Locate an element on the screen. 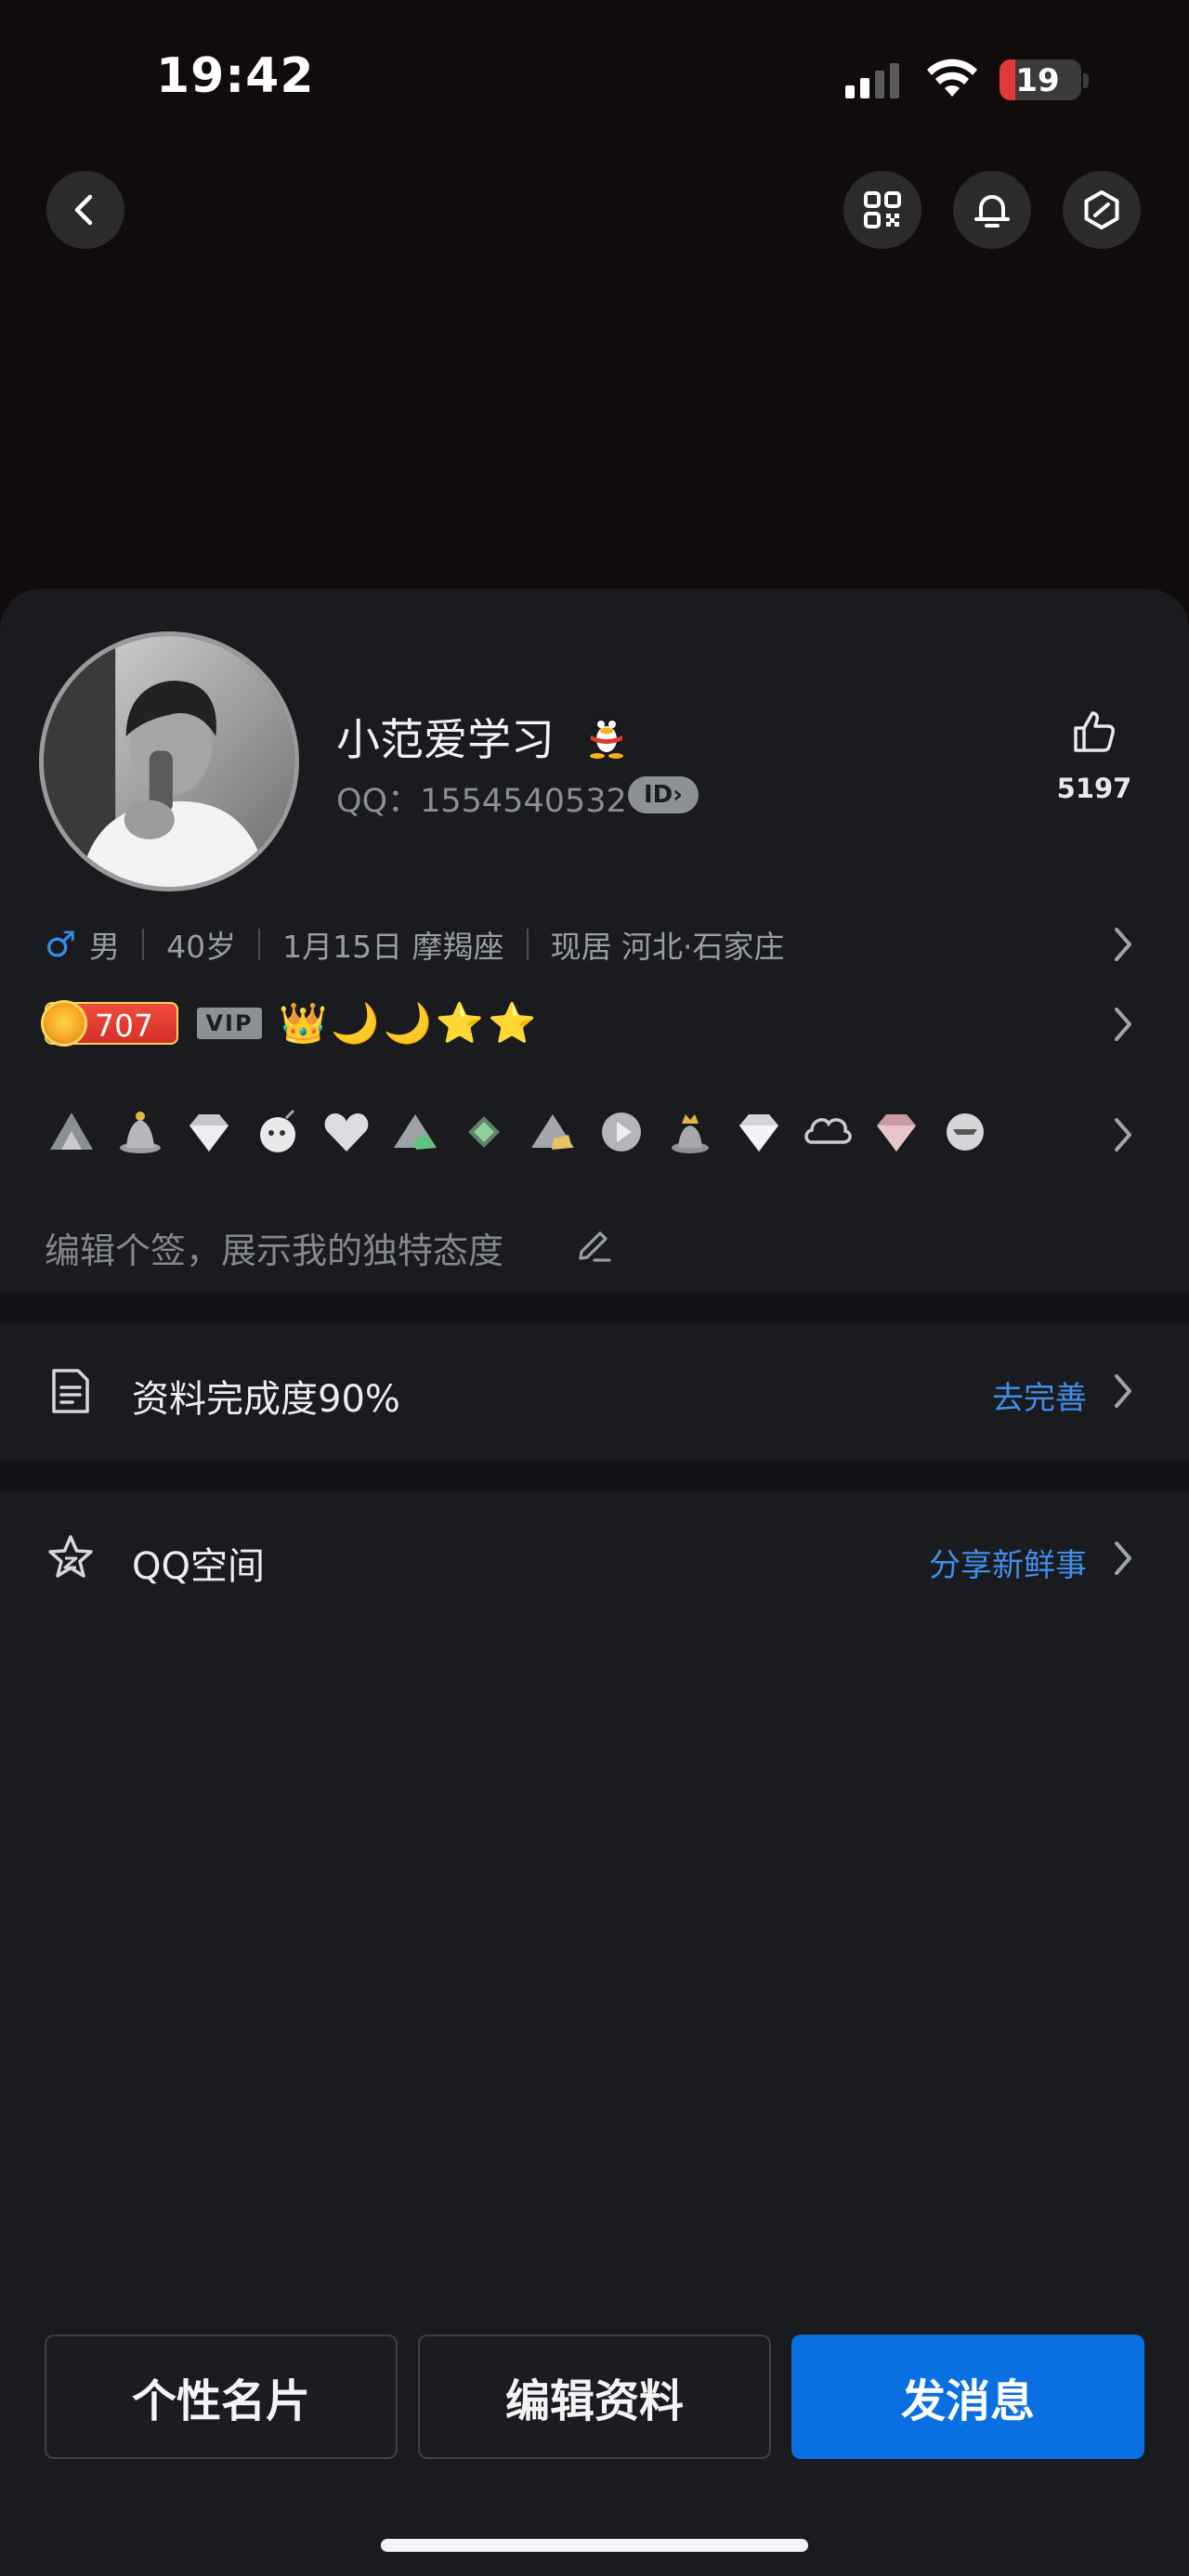 Image resolution: width=1189 pixels, height=2576 pixels. crown-icon: 👑 is located at coordinates (304, 1023).